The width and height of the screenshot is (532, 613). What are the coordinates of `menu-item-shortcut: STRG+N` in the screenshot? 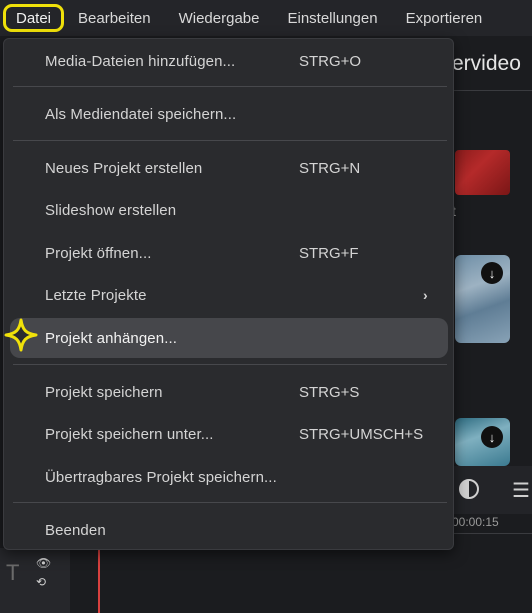 It's located at (330, 168).